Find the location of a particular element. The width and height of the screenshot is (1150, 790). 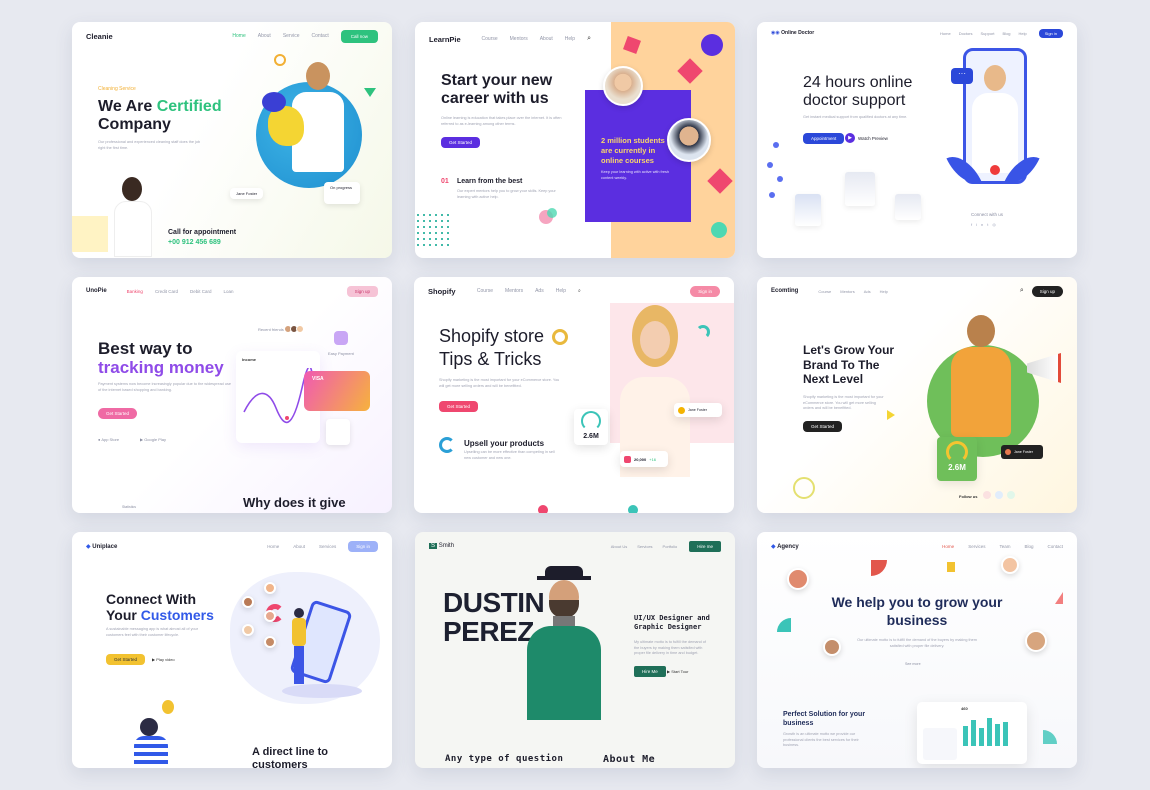

hire-me-nav-button: Hire me is located at coordinates (705, 546).